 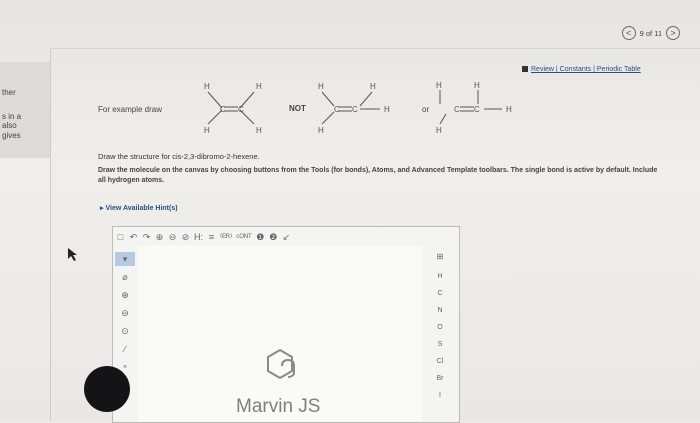 What do you see at coordinates (439, 293) in the screenshot?
I see `atom-c-button: C` at bounding box center [439, 293].